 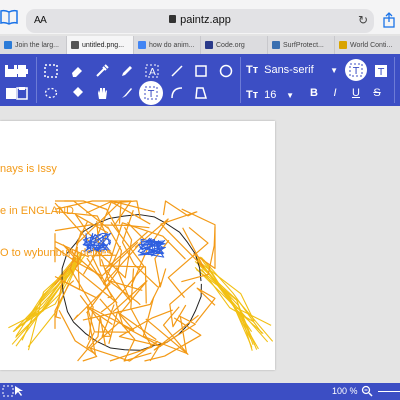 What do you see at coordinates (37, 211) in the screenshot?
I see `canvas-text-line: e in ENGLAND` at bounding box center [37, 211].